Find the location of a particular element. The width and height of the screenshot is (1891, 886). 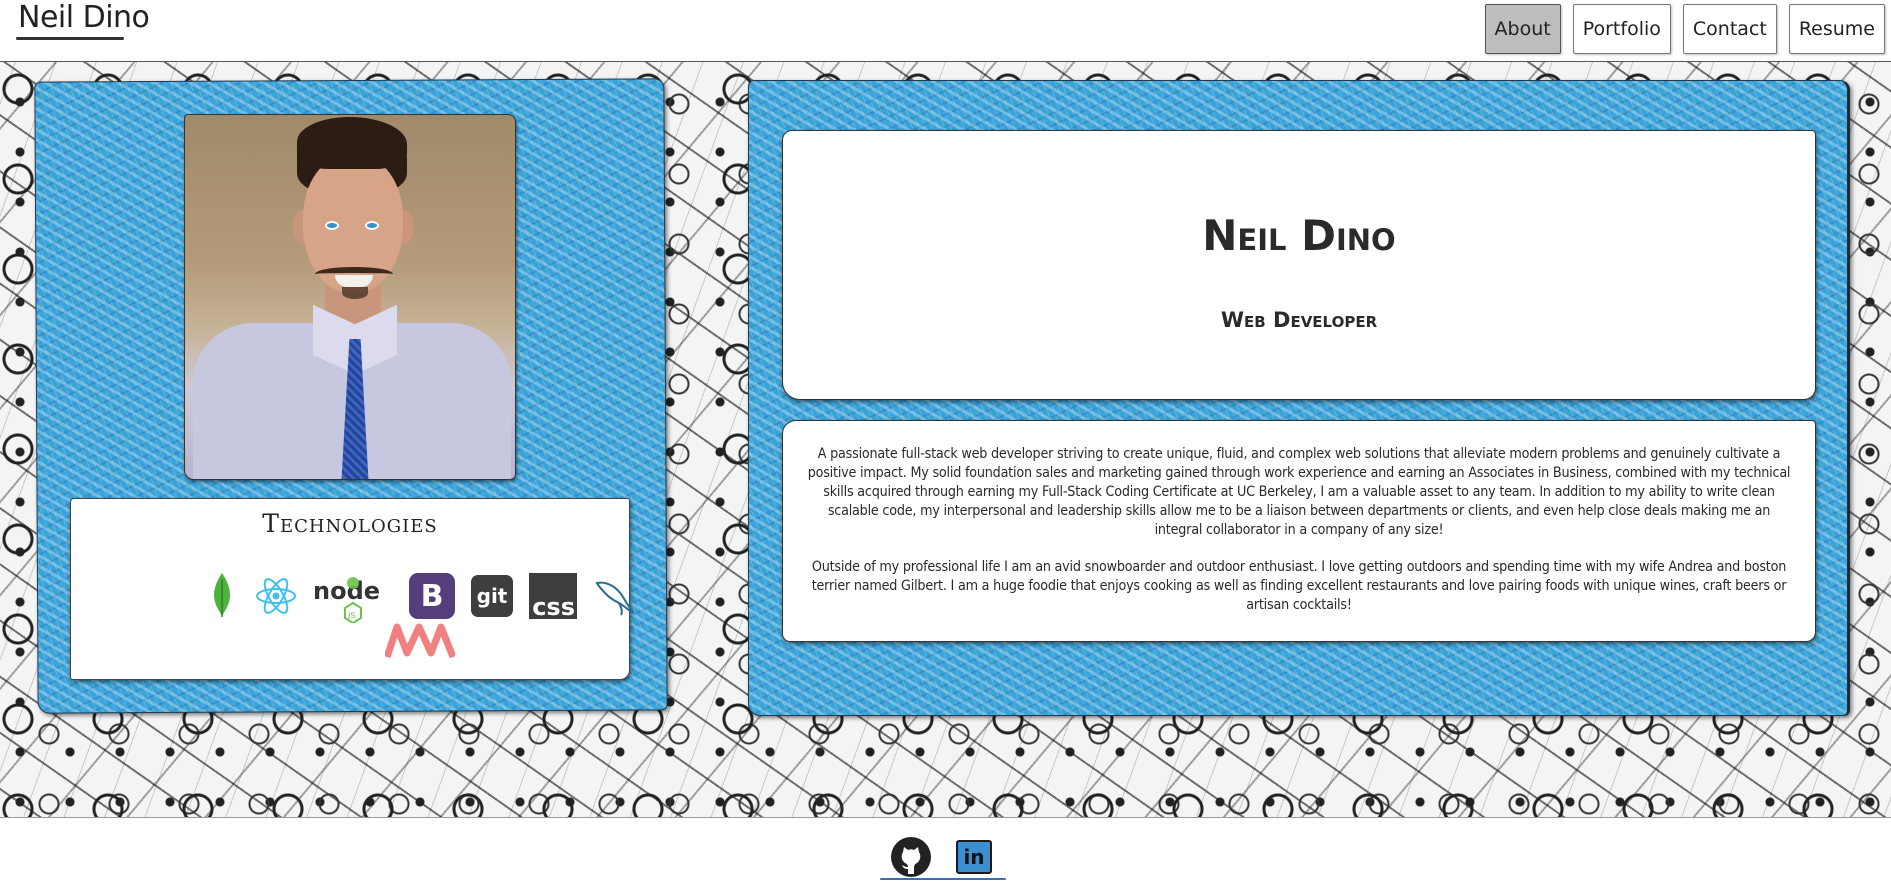

site-header: Neil Dino About Portfolio Contact Resume is located at coordinates (945, 31).